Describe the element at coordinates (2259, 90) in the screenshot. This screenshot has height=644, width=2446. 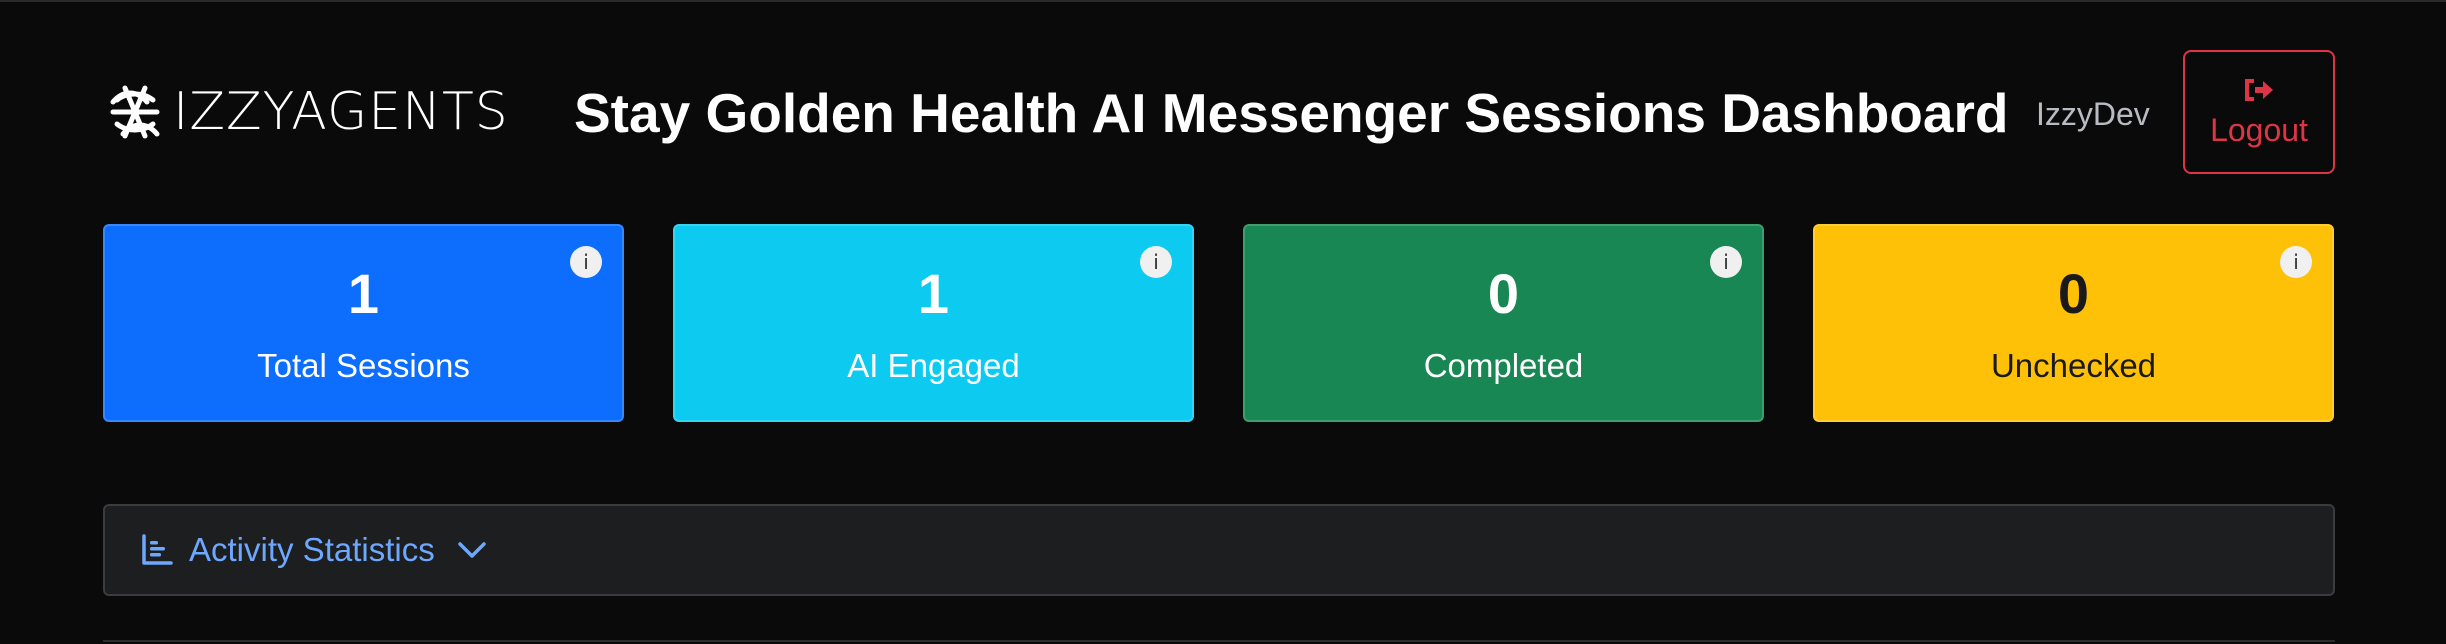
I see `sign-out-icon` at that location.